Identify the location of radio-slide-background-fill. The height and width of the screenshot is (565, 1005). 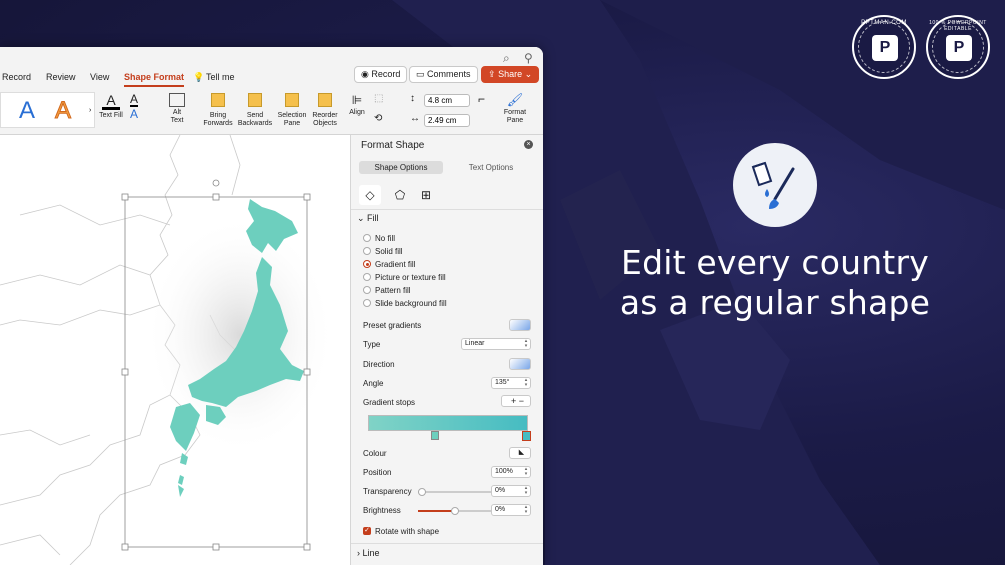
(367, 303).